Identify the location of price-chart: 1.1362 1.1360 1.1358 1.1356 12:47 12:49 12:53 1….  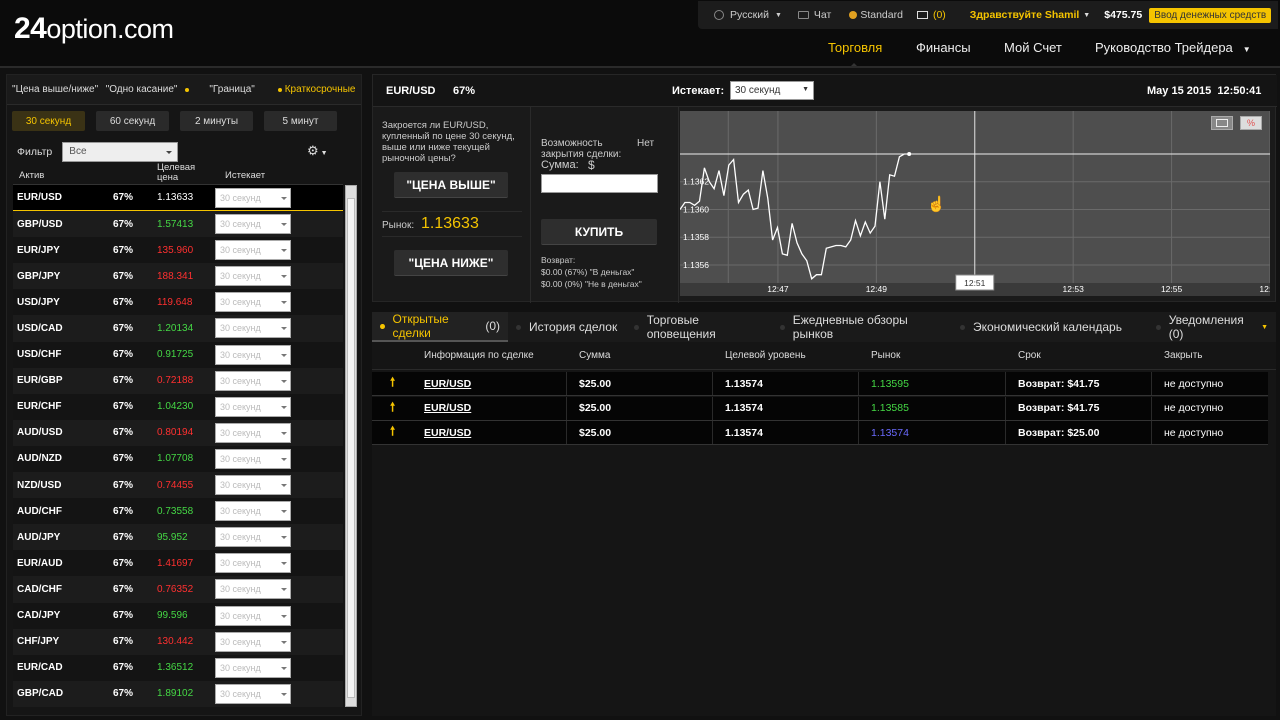
(979, 203).